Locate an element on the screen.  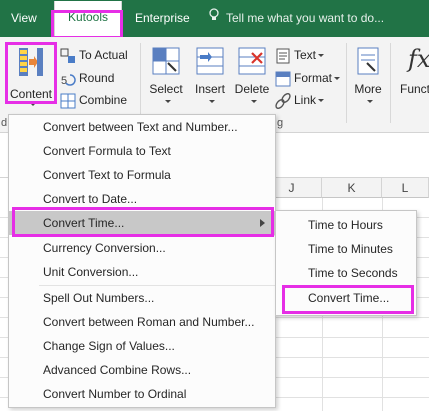
content-label: Content is located at coordinates (31, 94).